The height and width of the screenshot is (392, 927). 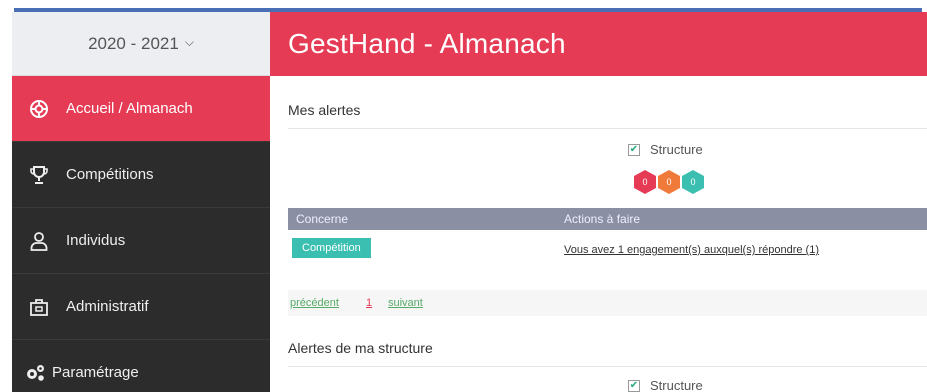 What do you see at coordinates (35, 373) in the screenshot?
I see `gears-icon` at bounding box center [35, 373].